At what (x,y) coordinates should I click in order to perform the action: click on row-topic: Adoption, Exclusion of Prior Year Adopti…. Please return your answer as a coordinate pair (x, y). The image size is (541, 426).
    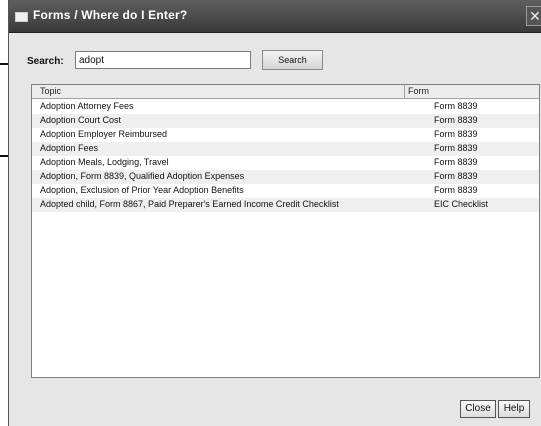
    Looking at the image, I should click on (142, 190).